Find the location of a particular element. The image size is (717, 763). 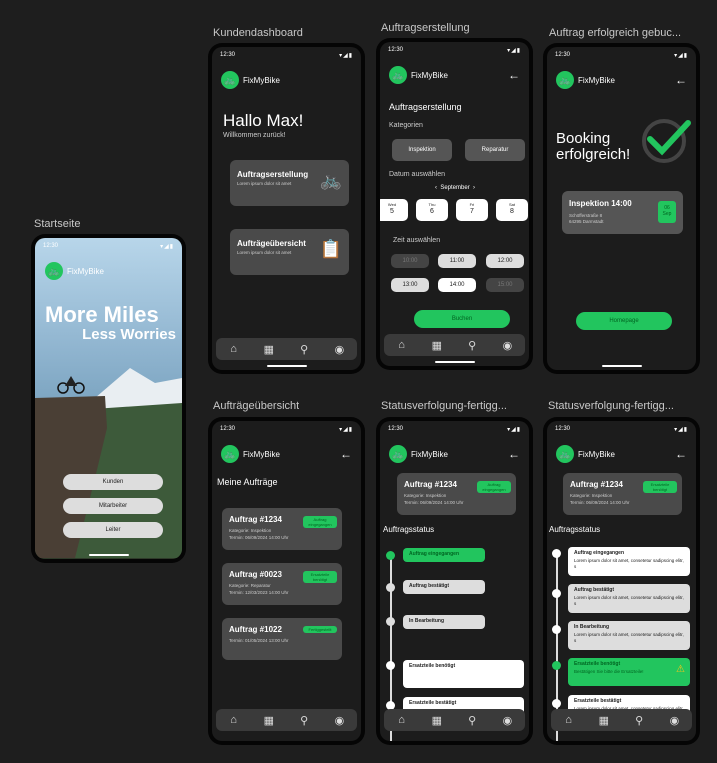

warning-icon: ⚠ is located at coordinates (680, 669).